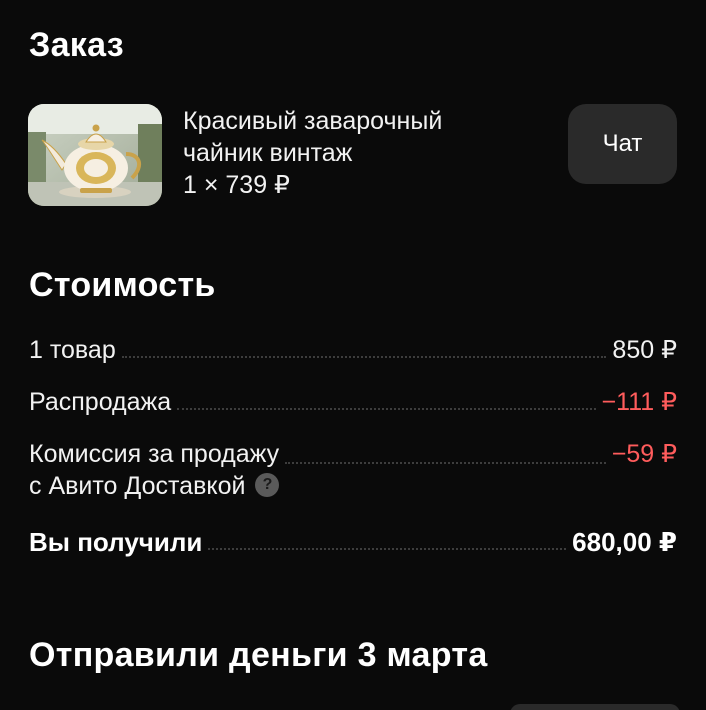 Image resolution: width=706 pixels, height=710 pixels. What do you see at coordinates (343, 137) in the screenshot?
I see `item-title: Красивый заварочный чайник винтаж` at bounding box center [343, 137].